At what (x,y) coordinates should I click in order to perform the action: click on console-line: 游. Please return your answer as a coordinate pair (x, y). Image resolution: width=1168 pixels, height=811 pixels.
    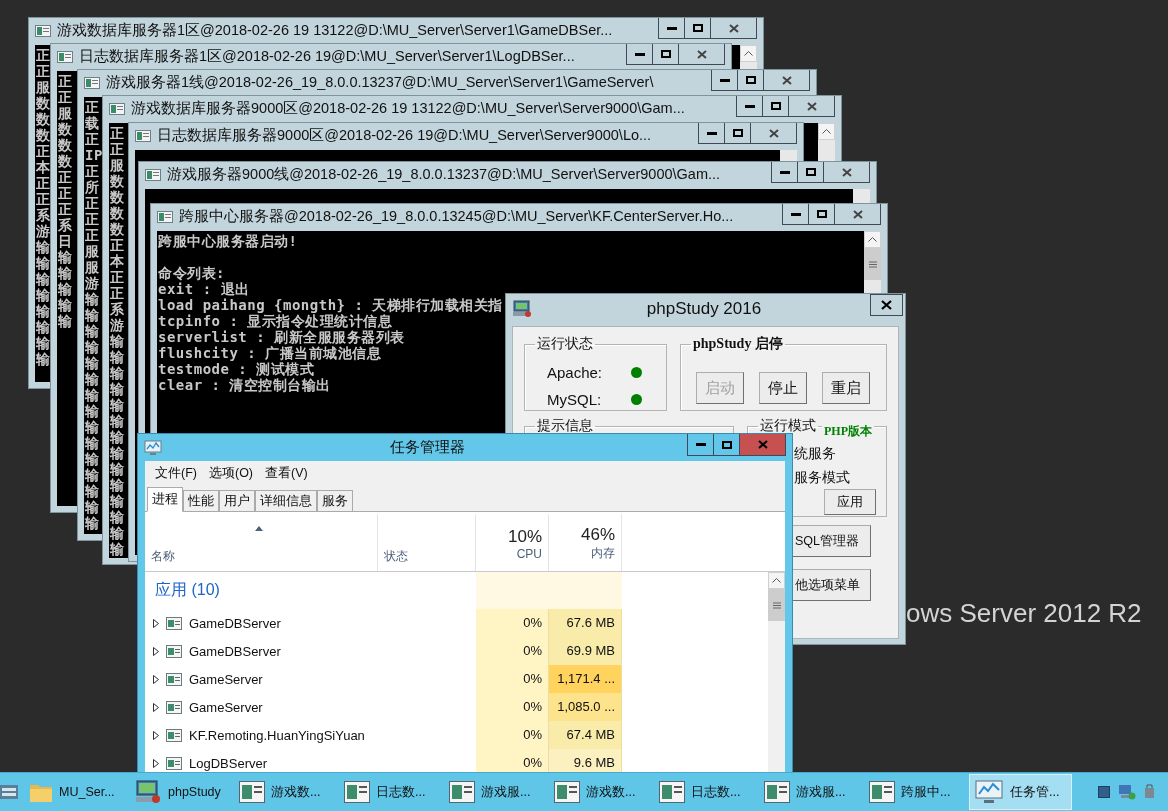
    Looking at the image, I should click on (117, 325).